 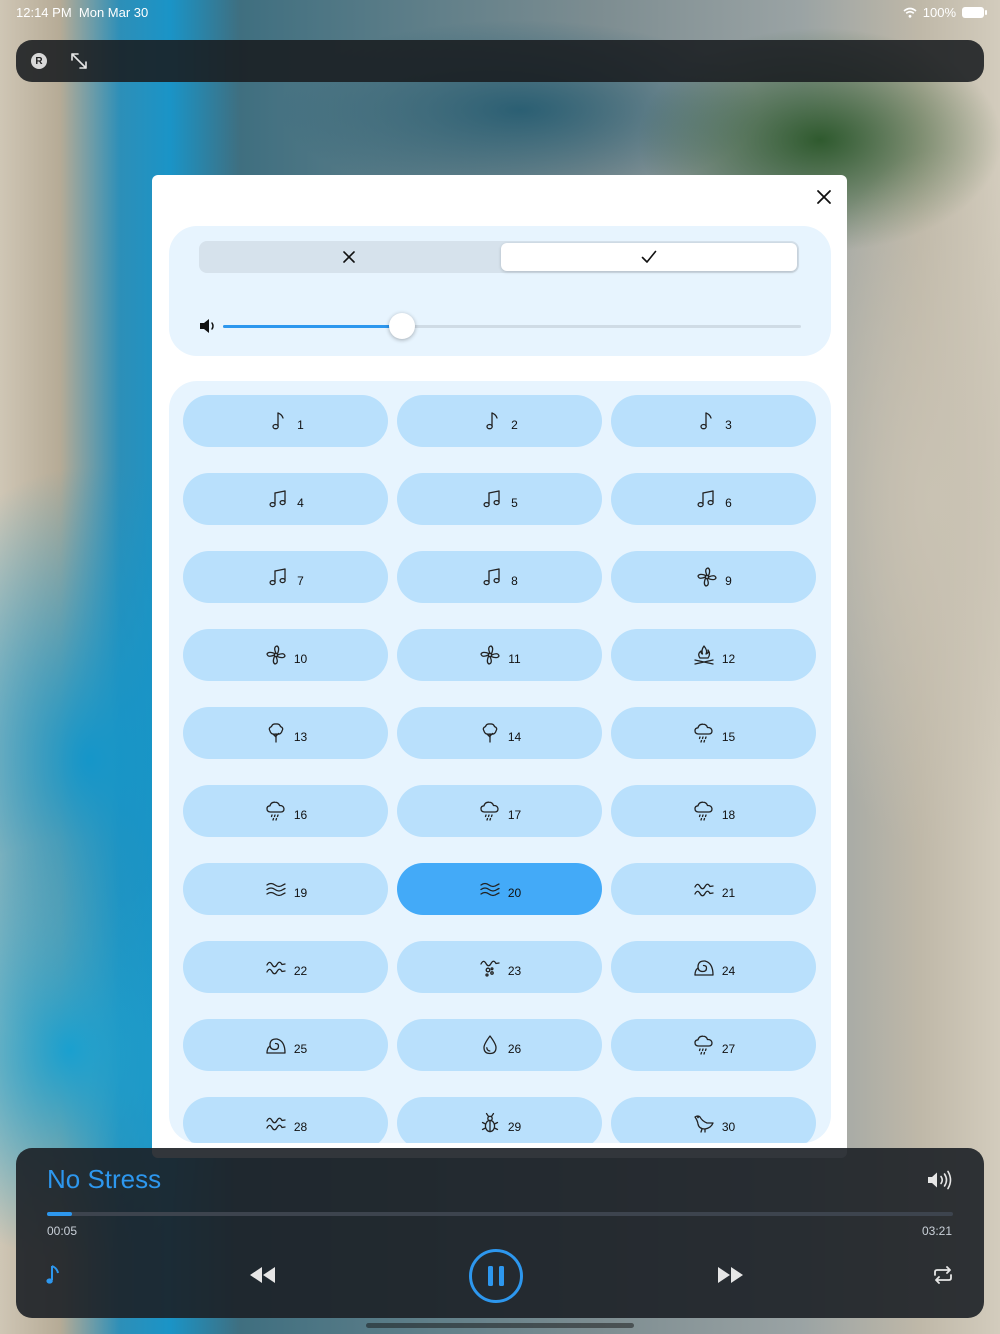 I want to click on speaker-icon, so click(x=207, y=326).